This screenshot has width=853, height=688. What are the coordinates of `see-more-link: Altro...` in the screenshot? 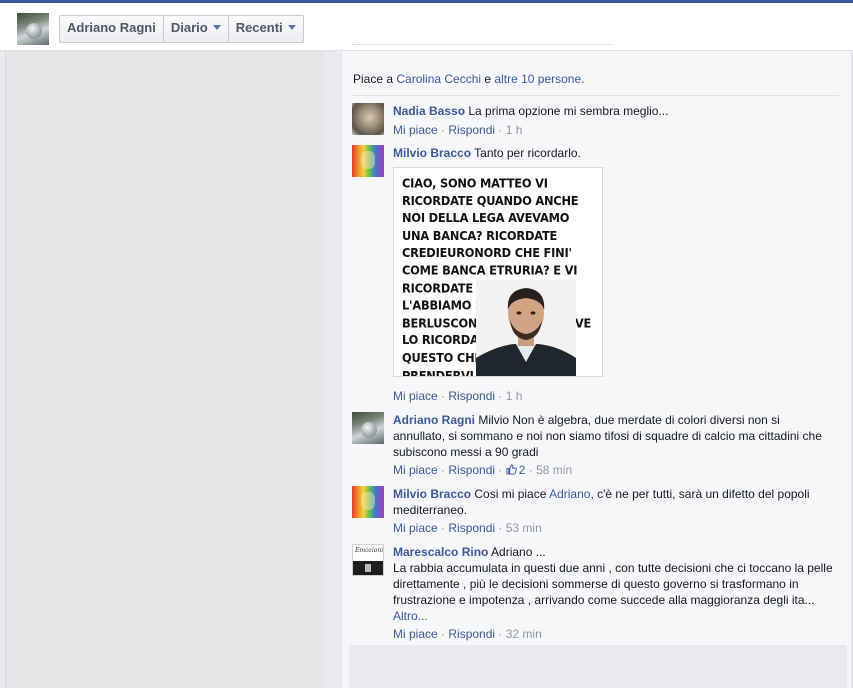 It's located at (410, 616).